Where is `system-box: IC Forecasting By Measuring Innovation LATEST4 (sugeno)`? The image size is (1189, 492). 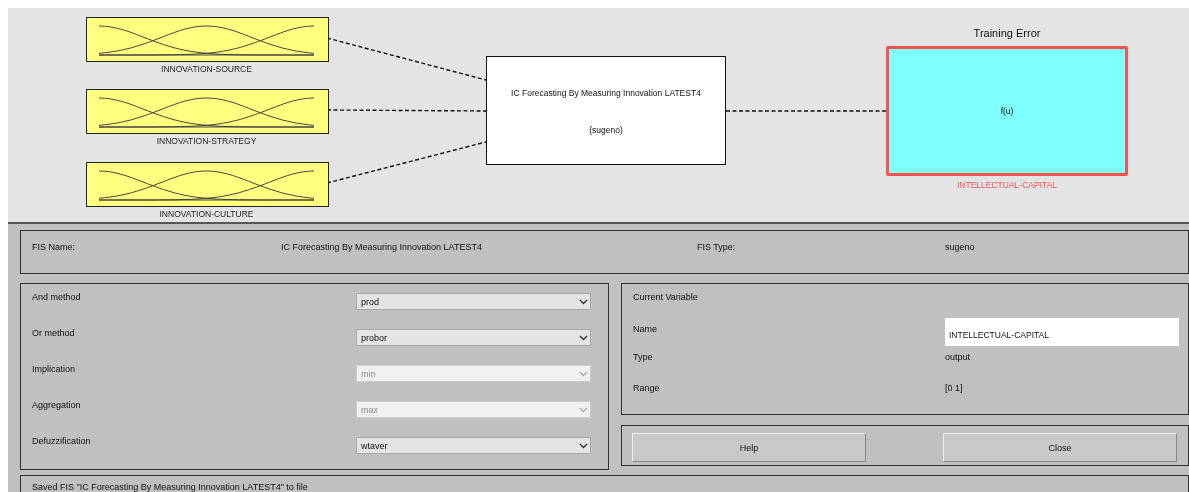
system-box: IC Forecasting By Measuring Innovation LATEST4 (sugeno) is located at coordinates (606, 110).